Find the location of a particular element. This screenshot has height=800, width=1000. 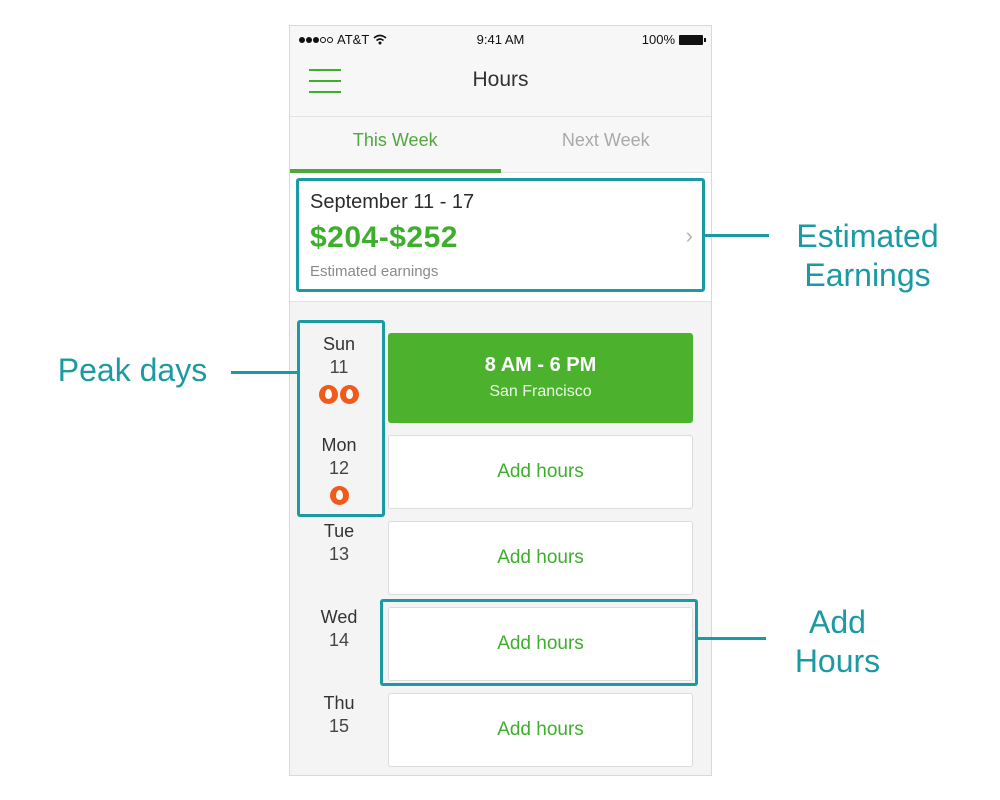

peak-days-highlight is located at coordinates (341, 418).